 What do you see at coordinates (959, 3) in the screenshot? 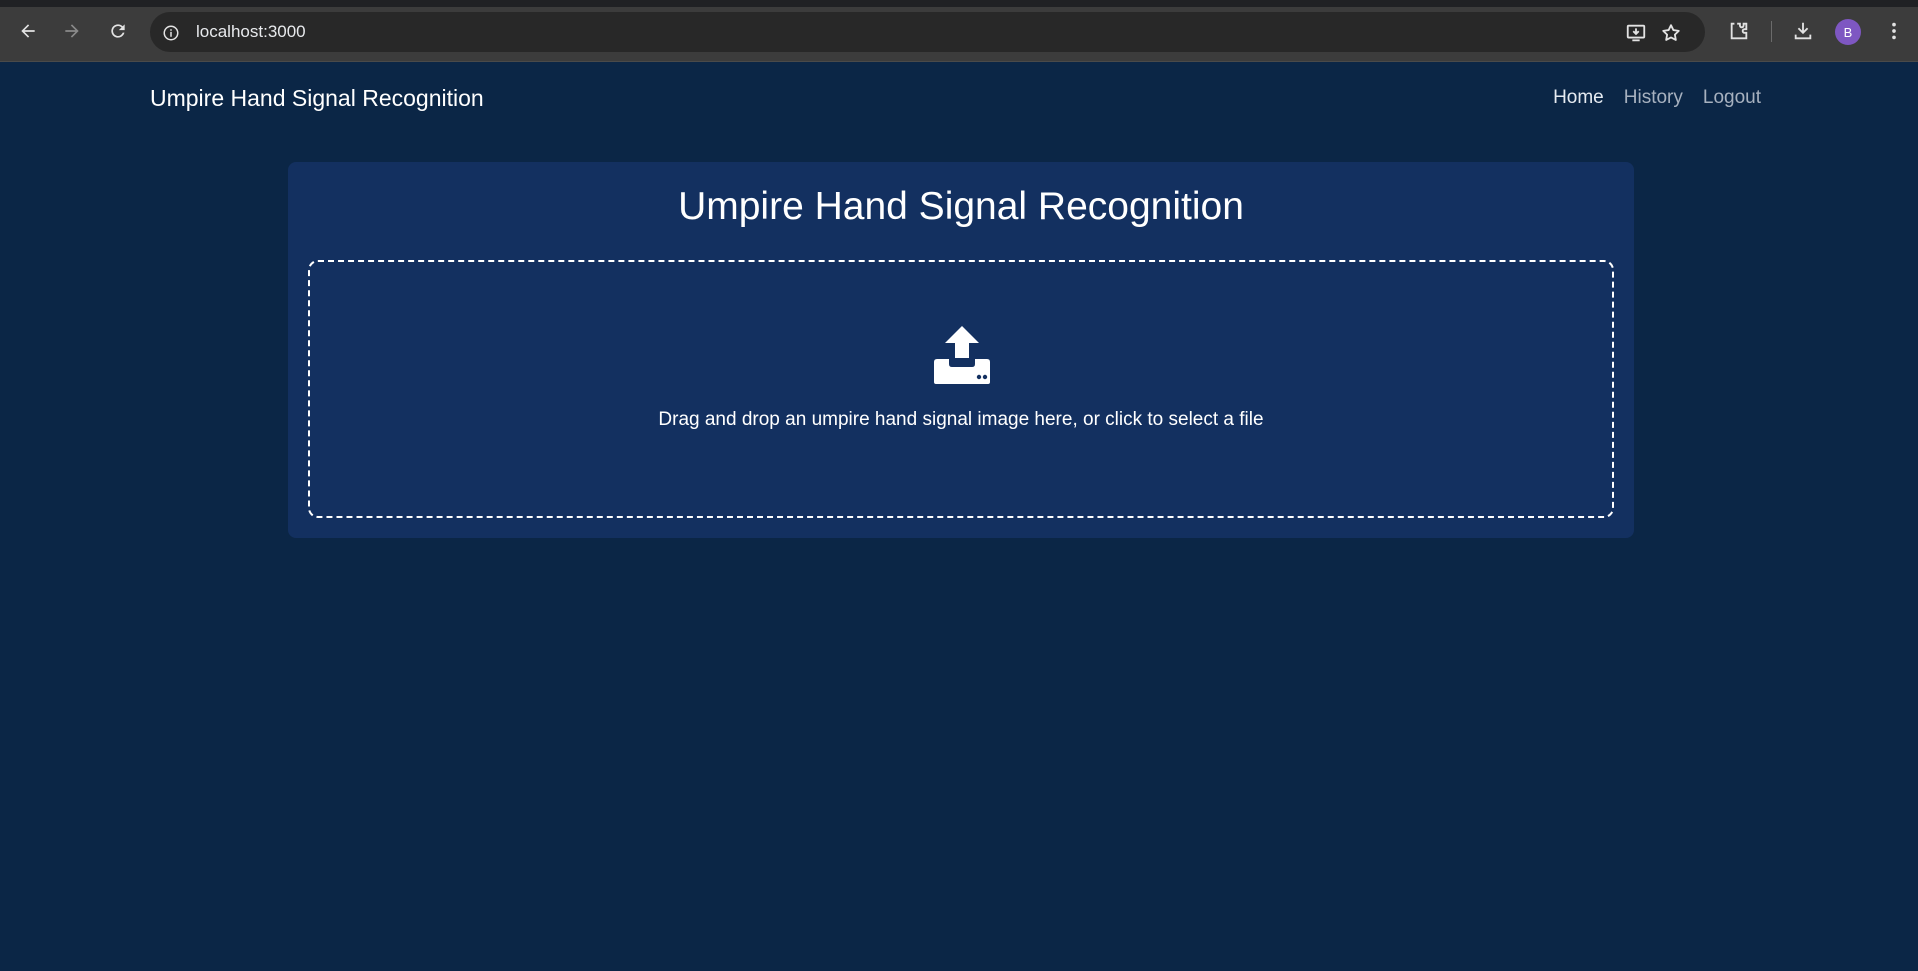
I see `tab-strip` at bounding box center [959, 3].